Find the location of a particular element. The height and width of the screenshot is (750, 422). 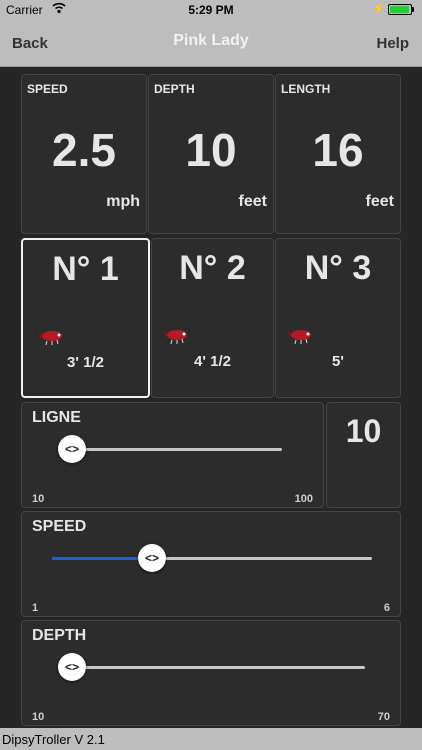

ligne-slider-panel: LIGNE <> 10 100 is located at coordinates (172, 455).